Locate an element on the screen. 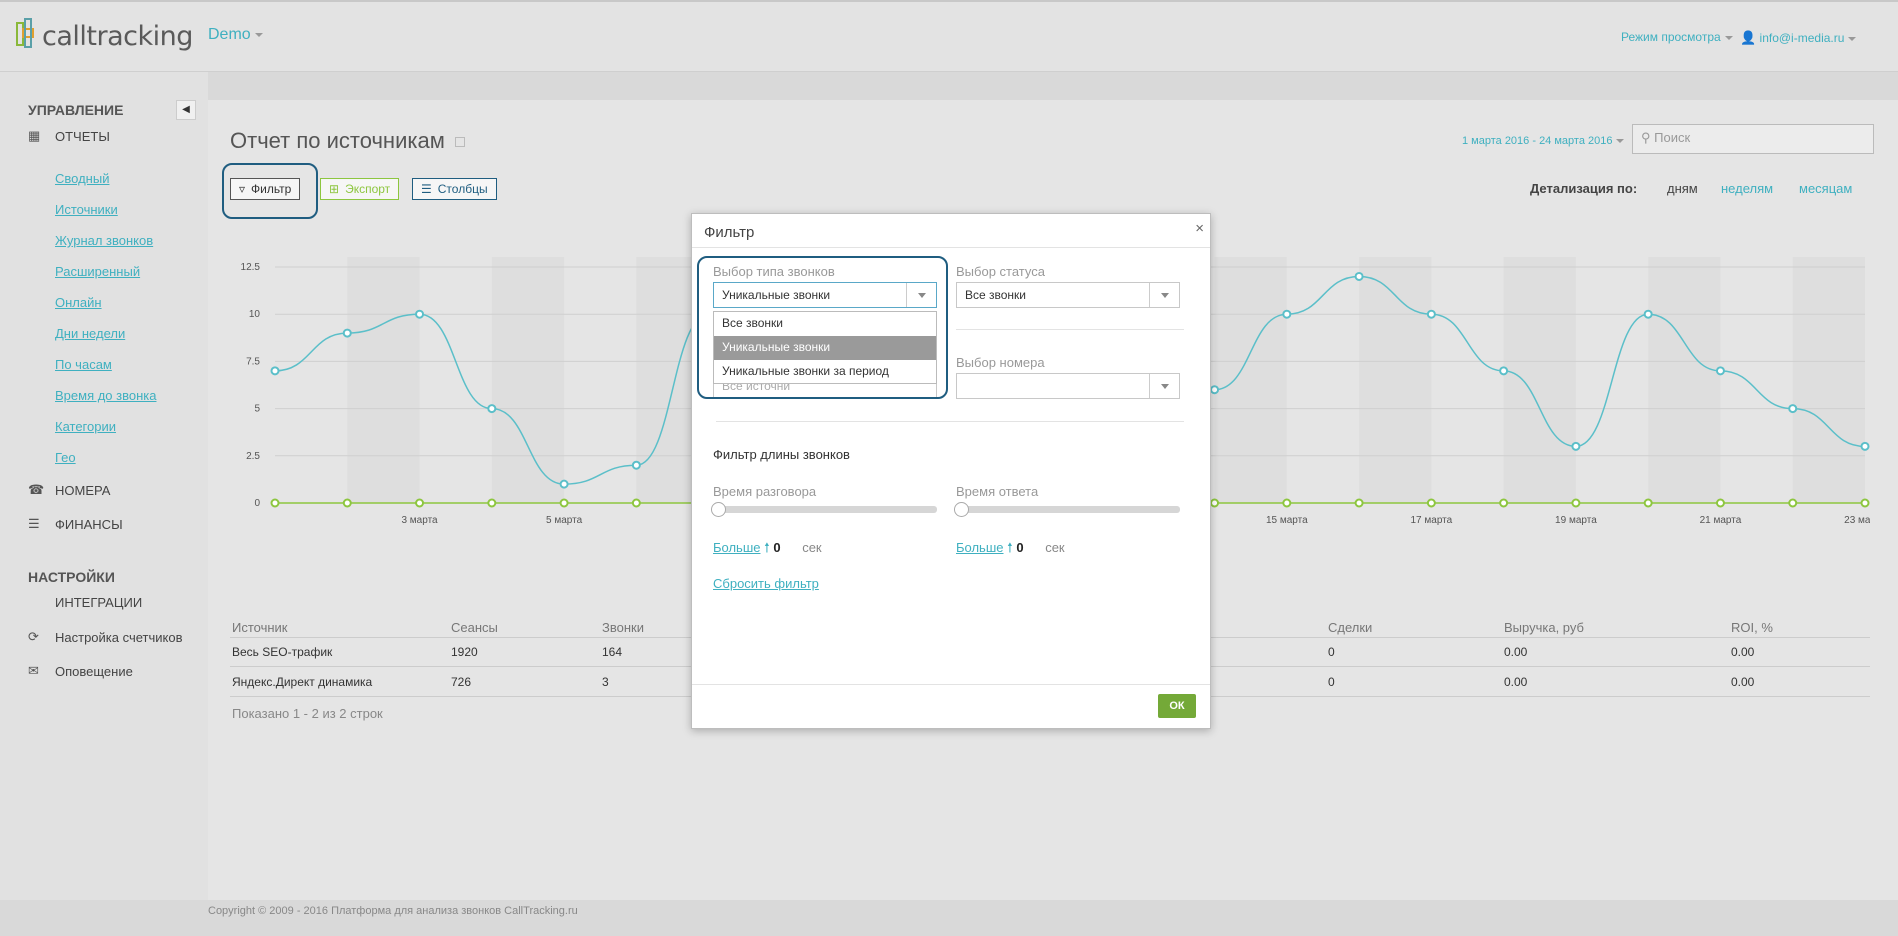 This screenshot has width=1898, height=936. cell-deals: 0 is located at coordinates (1331, 682).